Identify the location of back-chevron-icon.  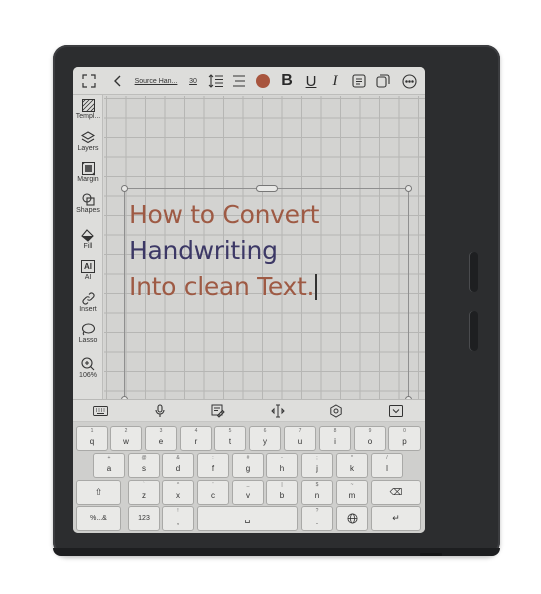
(117, 81).